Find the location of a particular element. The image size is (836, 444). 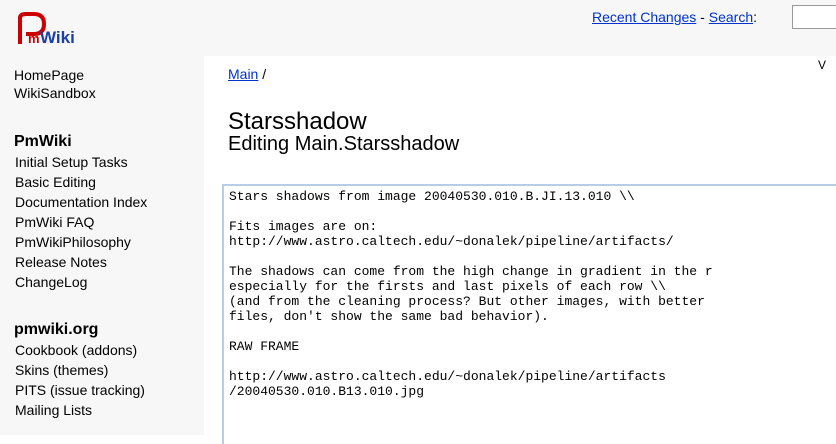

sidebar-item-wikisandbox: WikiSandbox is located at coordinates (55, 93).